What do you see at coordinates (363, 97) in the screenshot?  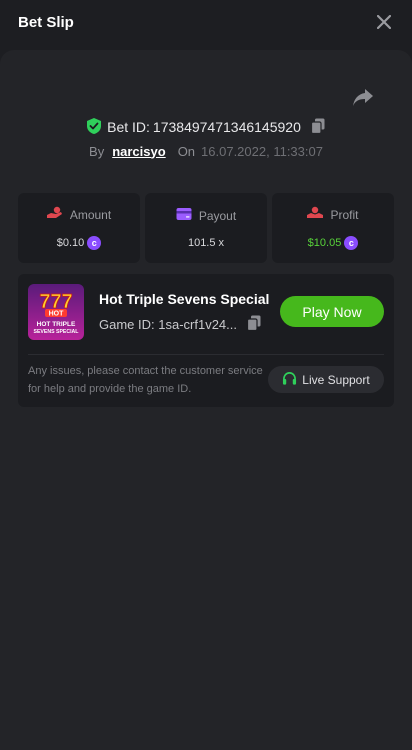 I see `share-icon` at bounding box center [363, 97].